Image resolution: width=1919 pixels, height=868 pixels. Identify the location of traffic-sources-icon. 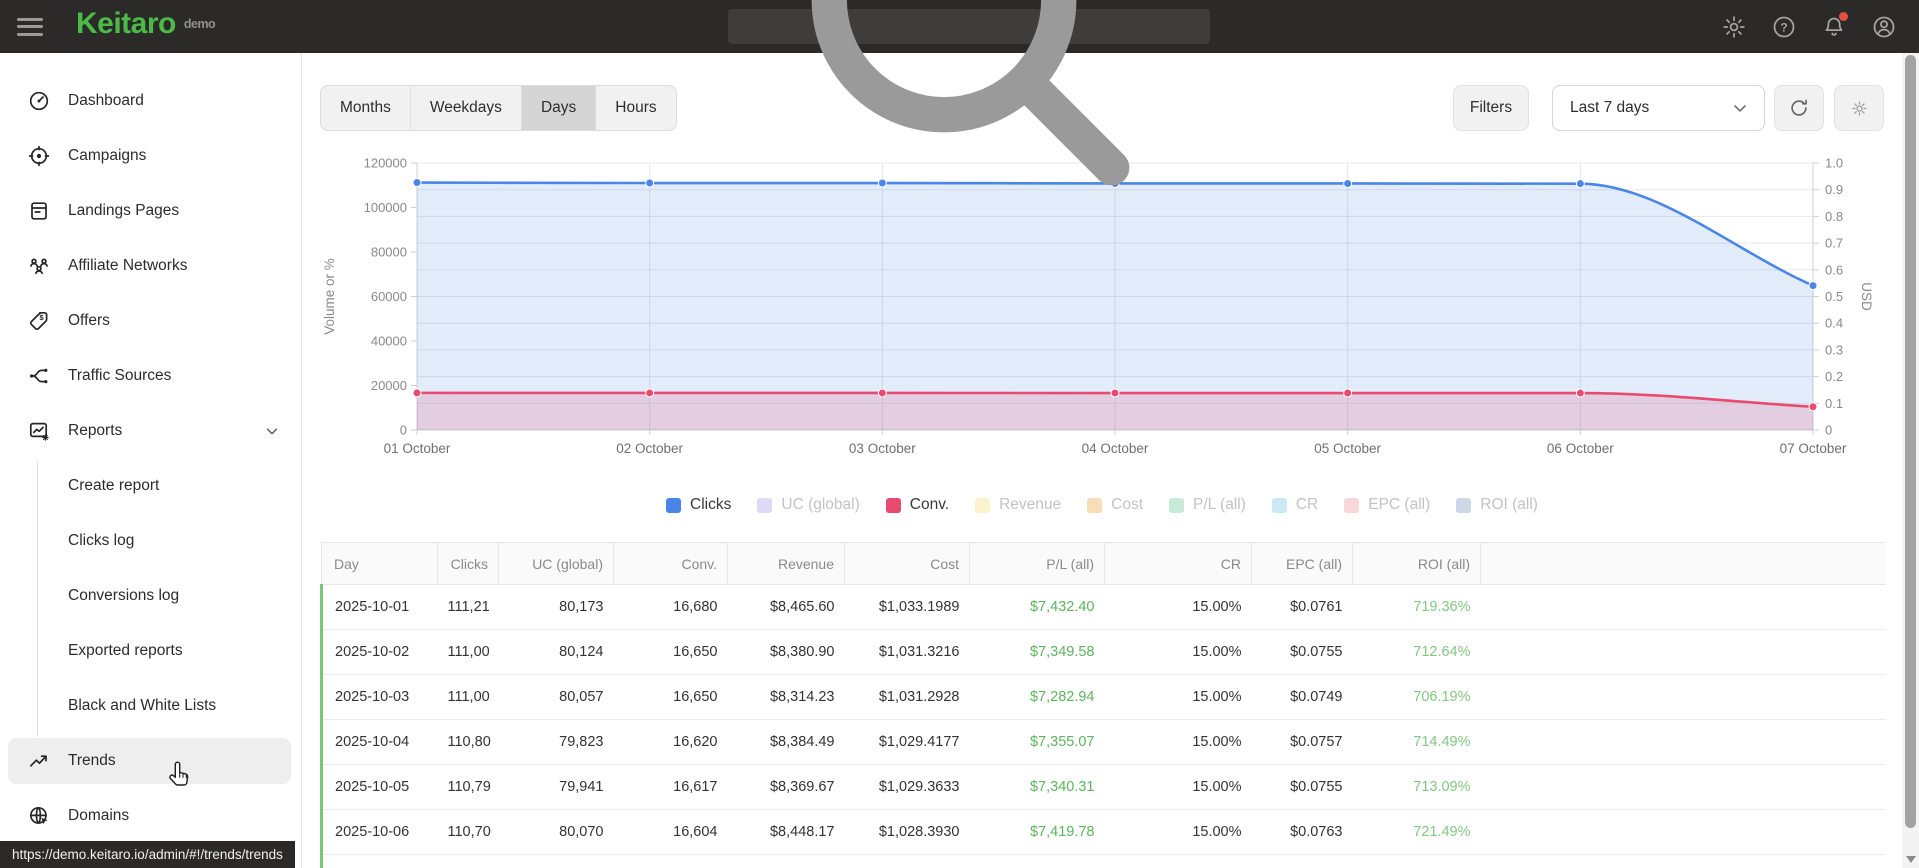
(39, 376).